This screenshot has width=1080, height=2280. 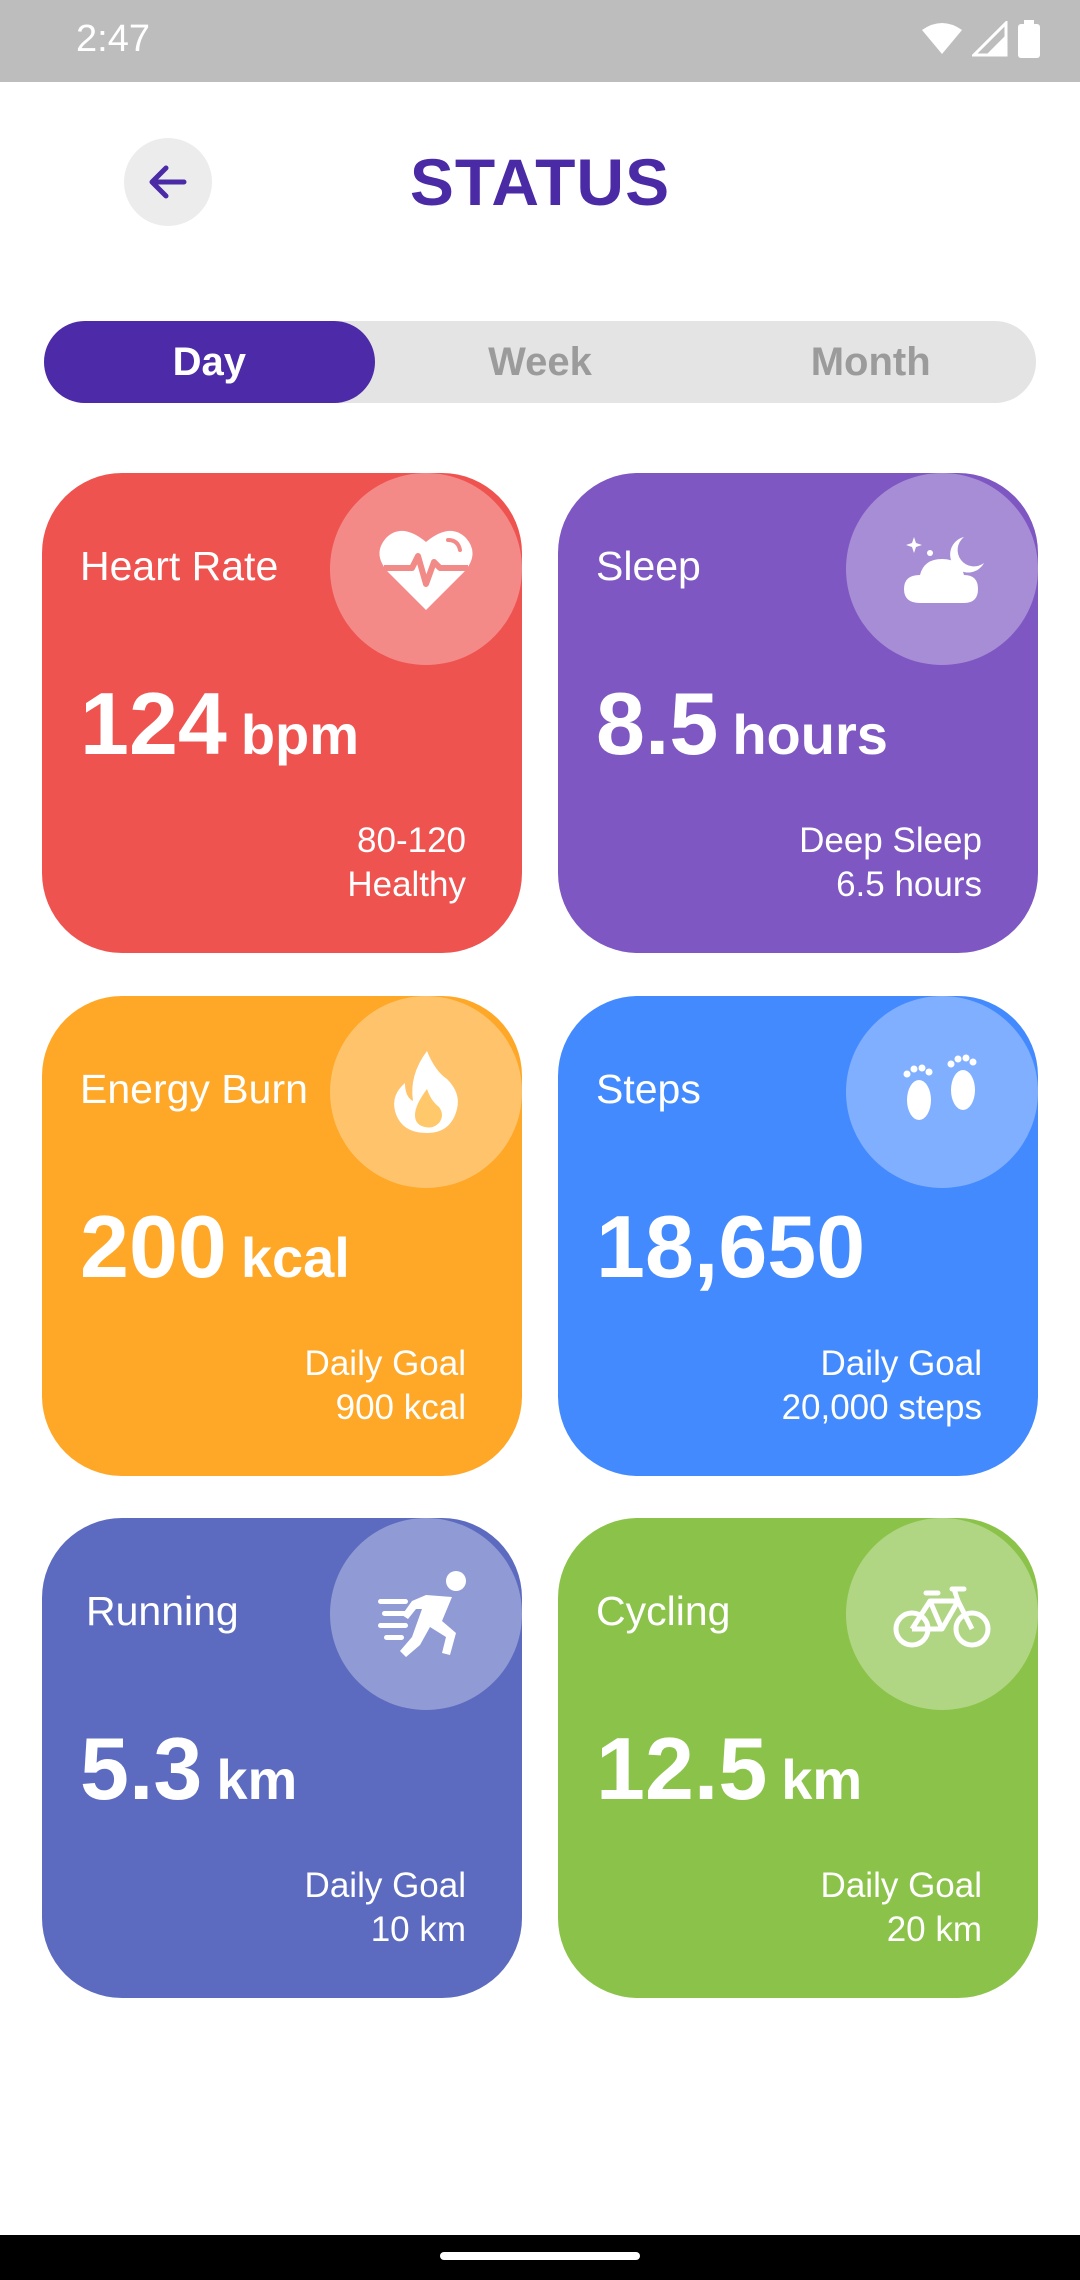 I want to click on cycling-icon-circle, so click(x=942, y=1614).